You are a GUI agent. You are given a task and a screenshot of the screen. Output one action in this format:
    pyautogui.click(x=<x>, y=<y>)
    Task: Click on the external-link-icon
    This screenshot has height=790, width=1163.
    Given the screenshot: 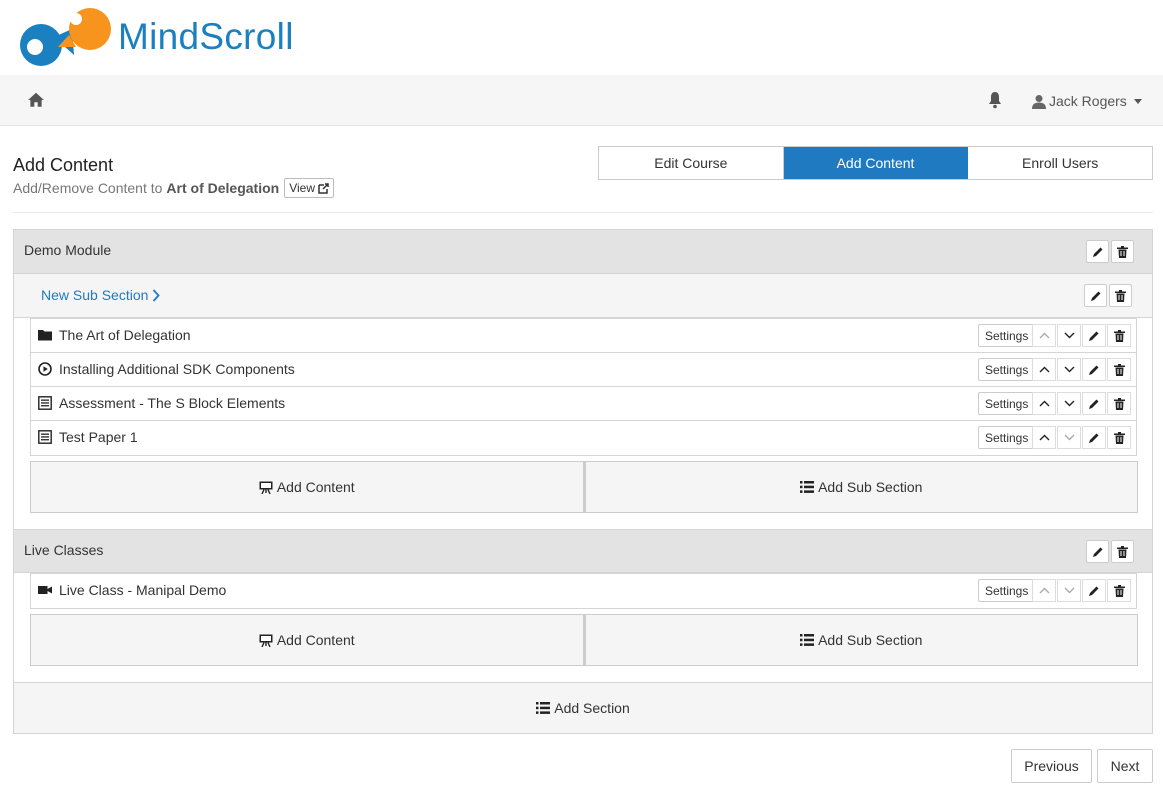 What is the action you would take?
    pyautogui.click(x=323, y=188)
    